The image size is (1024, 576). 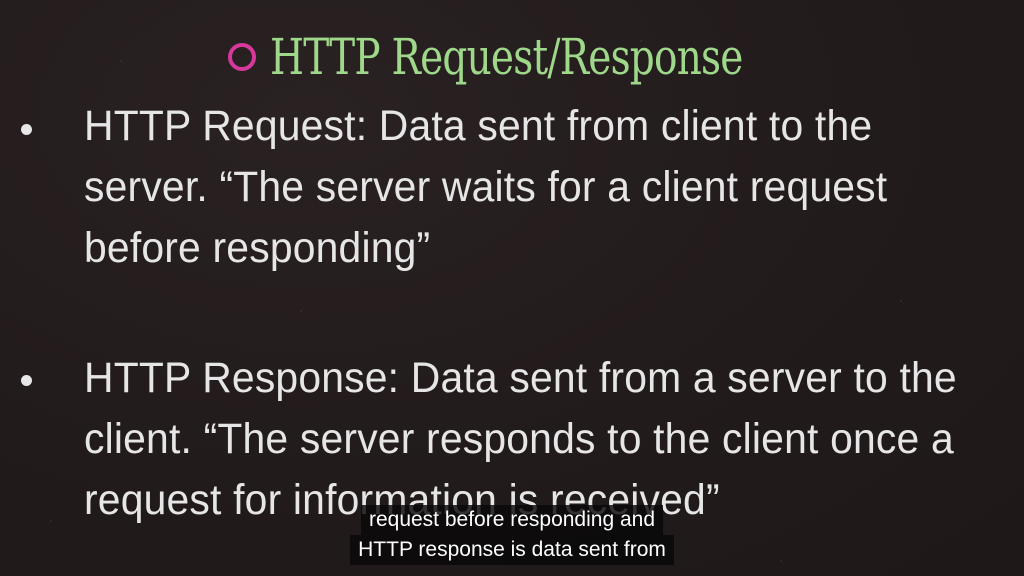 What do you see at coordinates (512, 520) in the screenshot?
I see `caption-line: request before responding and` at bounding box center [512, 520].